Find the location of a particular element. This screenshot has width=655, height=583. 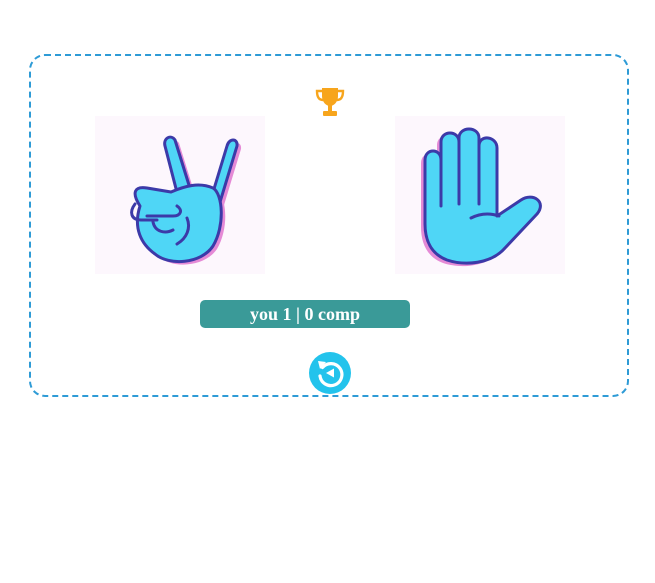

computer-score: 0 is located at coordinates (309, 314).